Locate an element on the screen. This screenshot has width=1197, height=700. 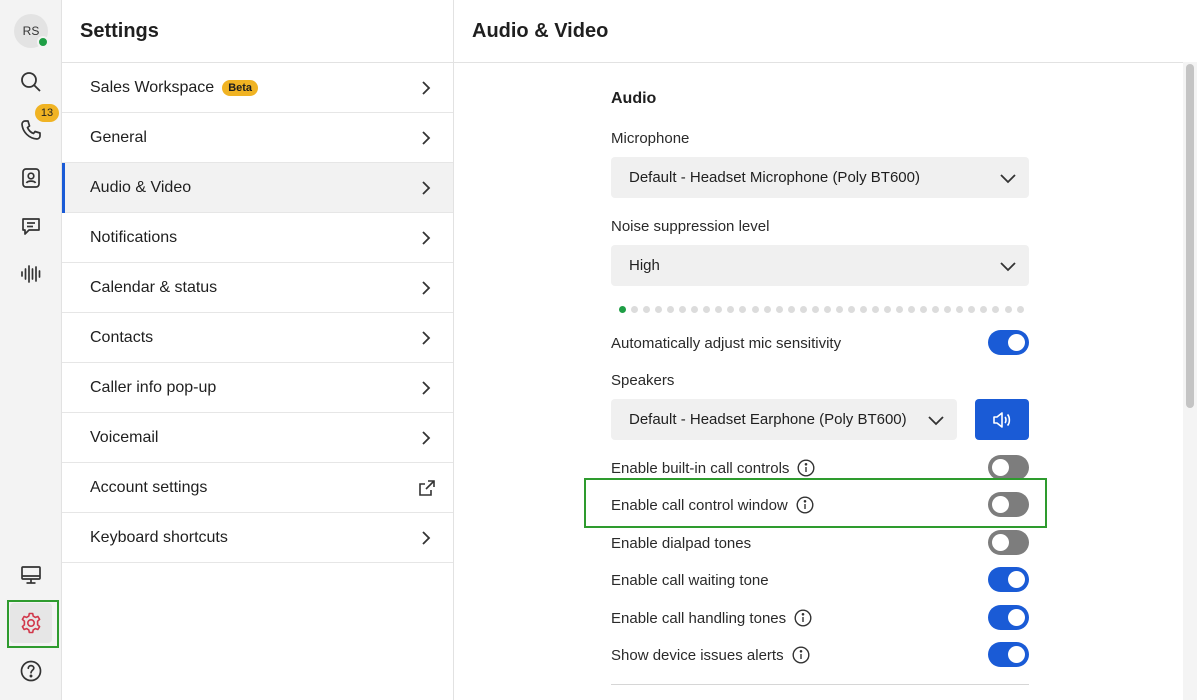
scrollbar-thumb is located at coordinates (1190, 236).